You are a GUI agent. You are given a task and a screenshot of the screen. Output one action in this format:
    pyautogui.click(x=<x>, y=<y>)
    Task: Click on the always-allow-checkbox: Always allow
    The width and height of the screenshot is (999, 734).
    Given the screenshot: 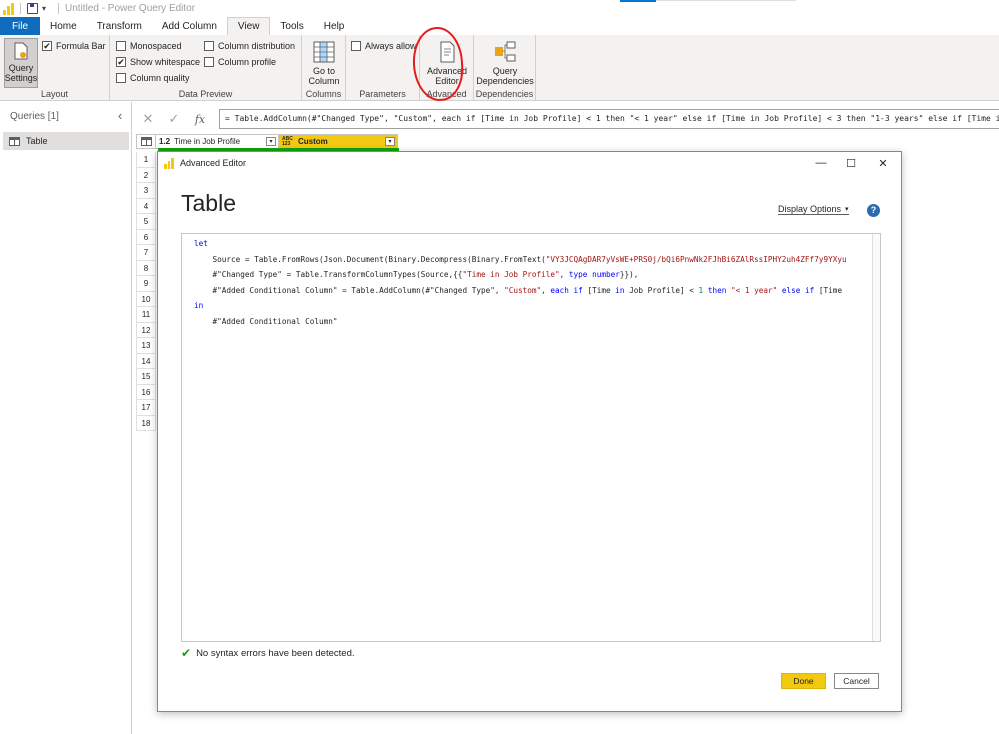 What is the action you would take?
    pyautogui.click(x=384, y=46)
    